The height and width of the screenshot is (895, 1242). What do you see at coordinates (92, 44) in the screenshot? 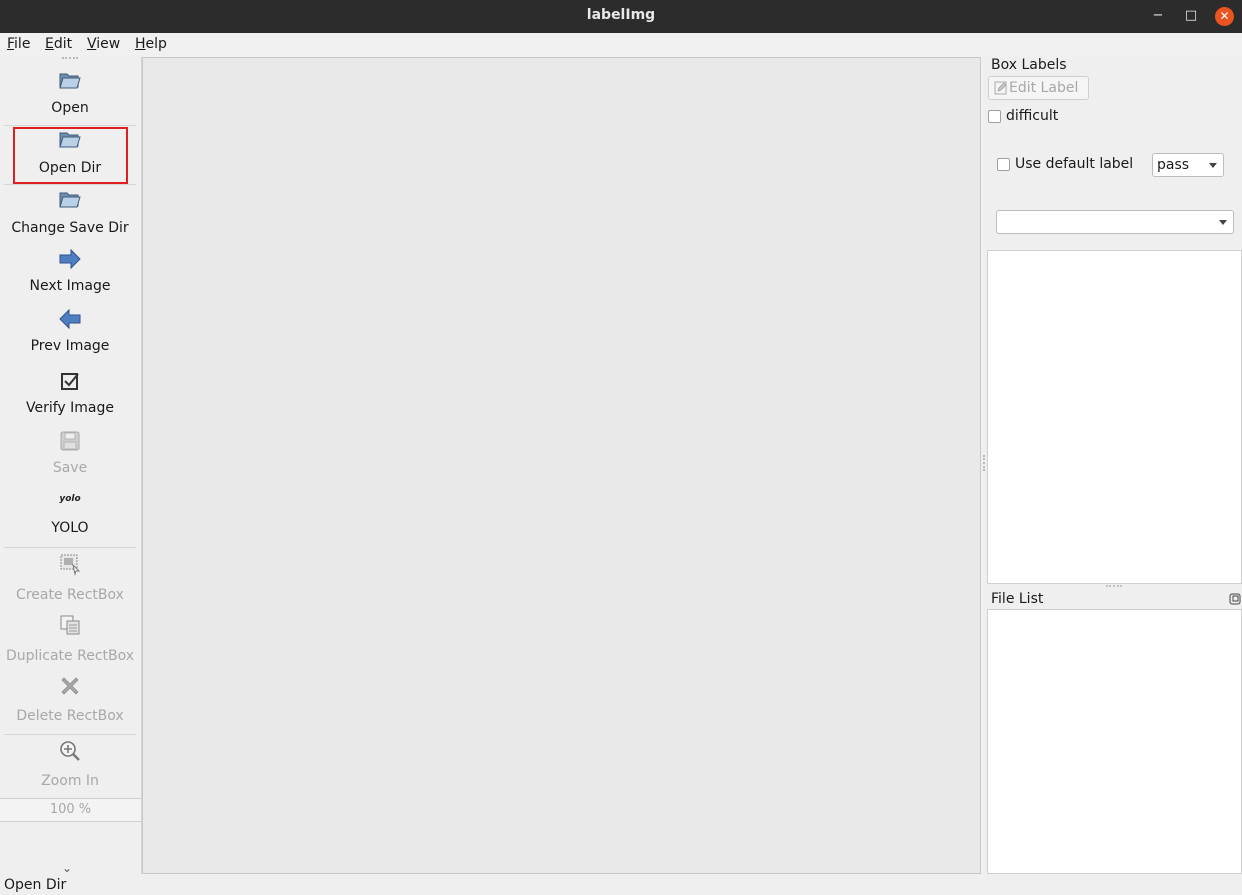
I see `menu-view-mnemonic: V` at bounding box center [92, 44].